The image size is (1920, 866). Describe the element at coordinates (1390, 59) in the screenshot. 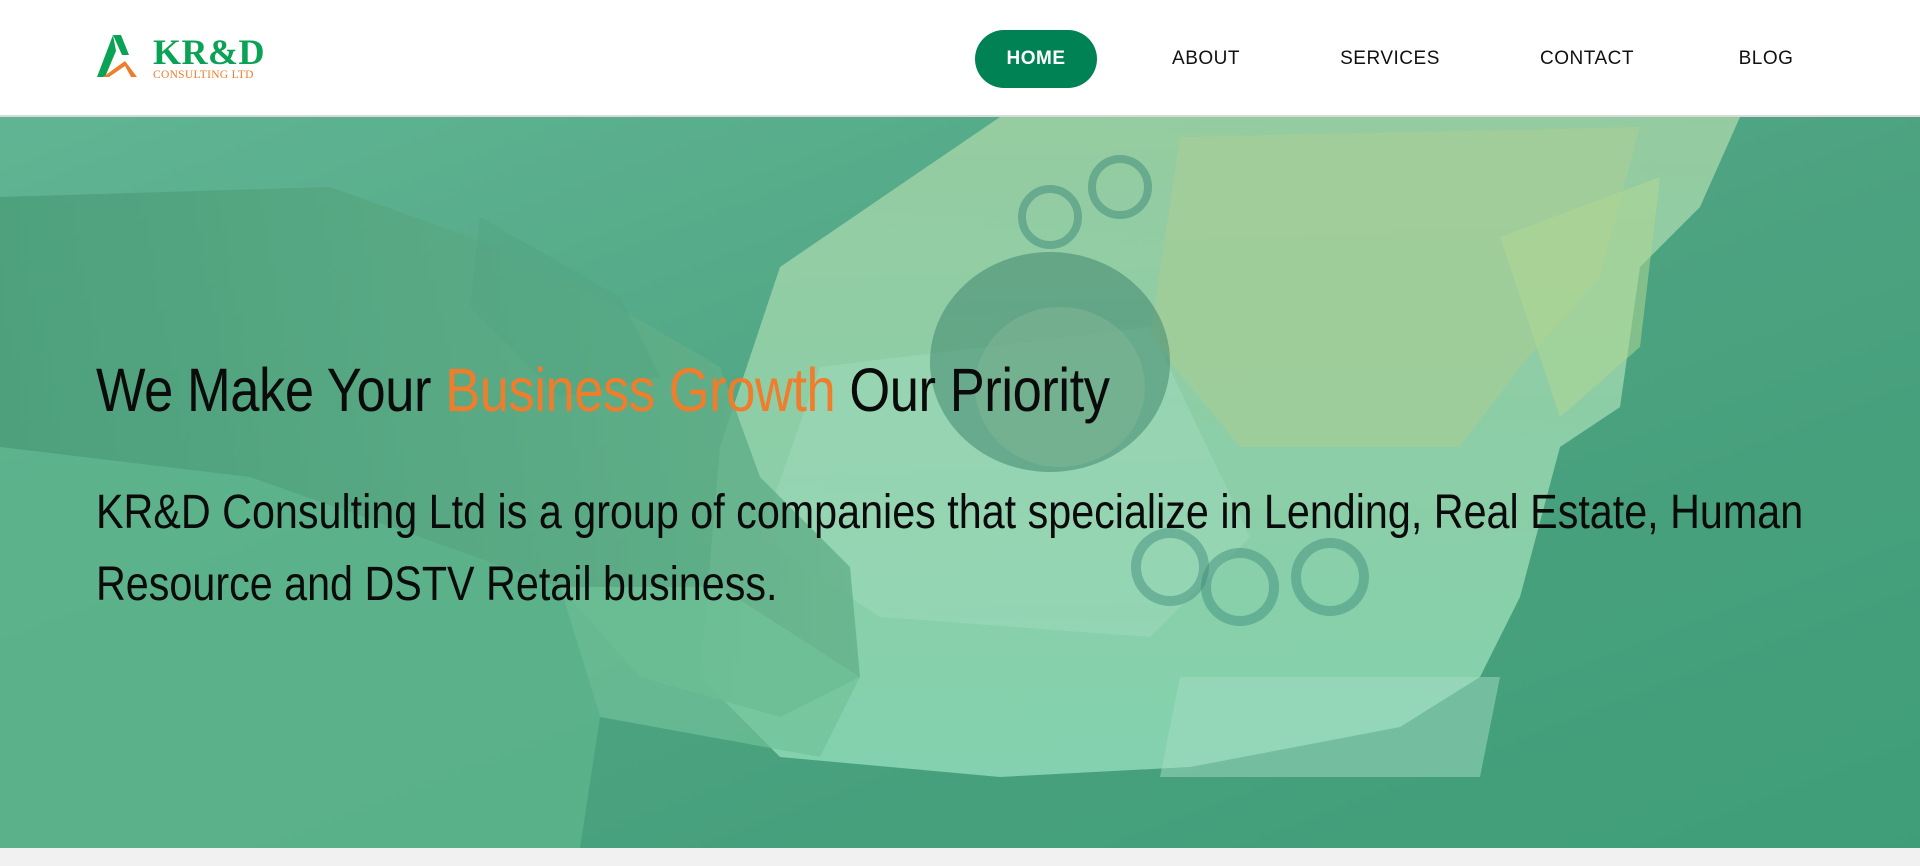

I see `nav-services: SERVICES` at that location.